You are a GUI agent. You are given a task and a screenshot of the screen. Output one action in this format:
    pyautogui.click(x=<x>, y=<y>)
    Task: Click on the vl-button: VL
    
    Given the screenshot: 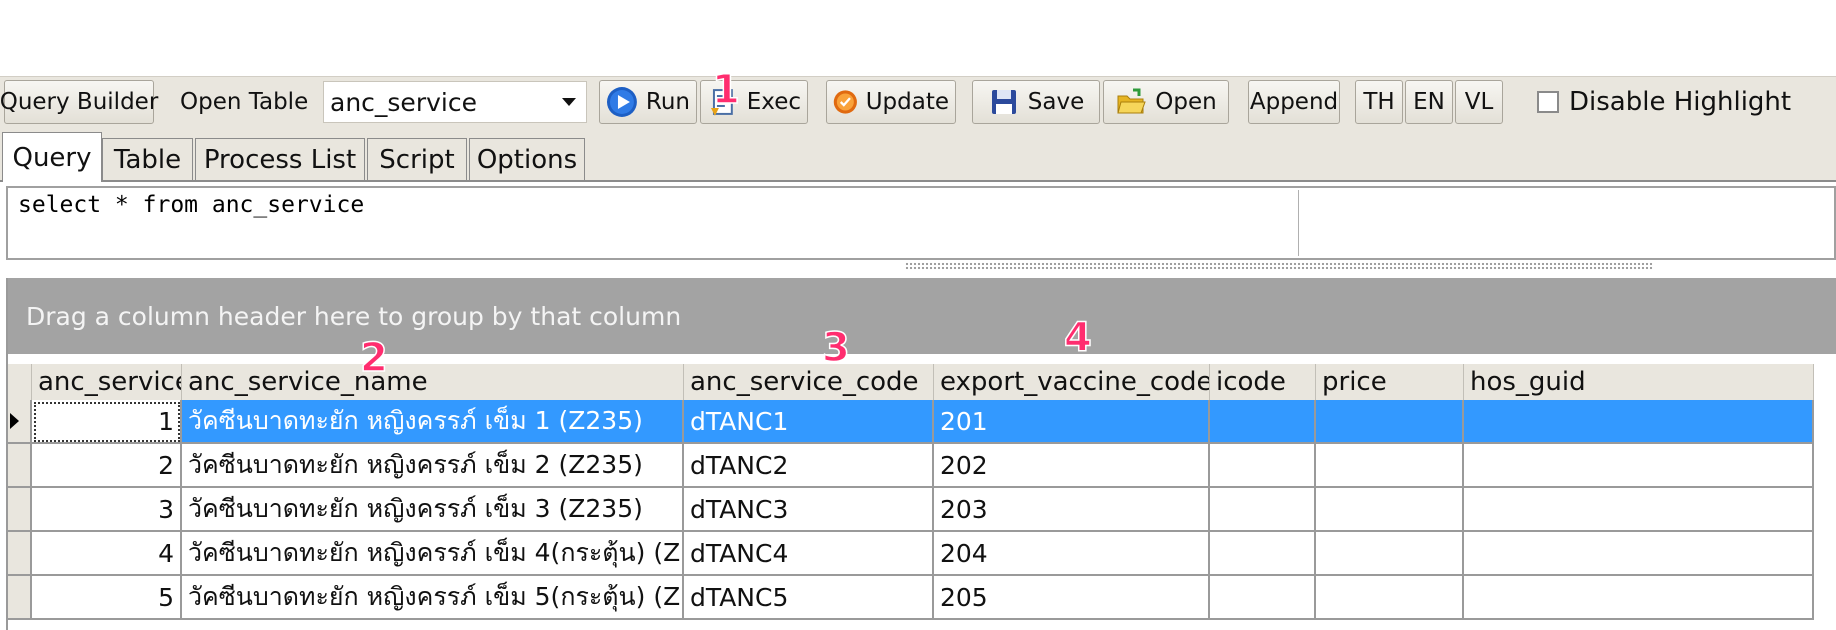 What is the action you would take?
    pyautogui.click(x=1479, y=102)
    